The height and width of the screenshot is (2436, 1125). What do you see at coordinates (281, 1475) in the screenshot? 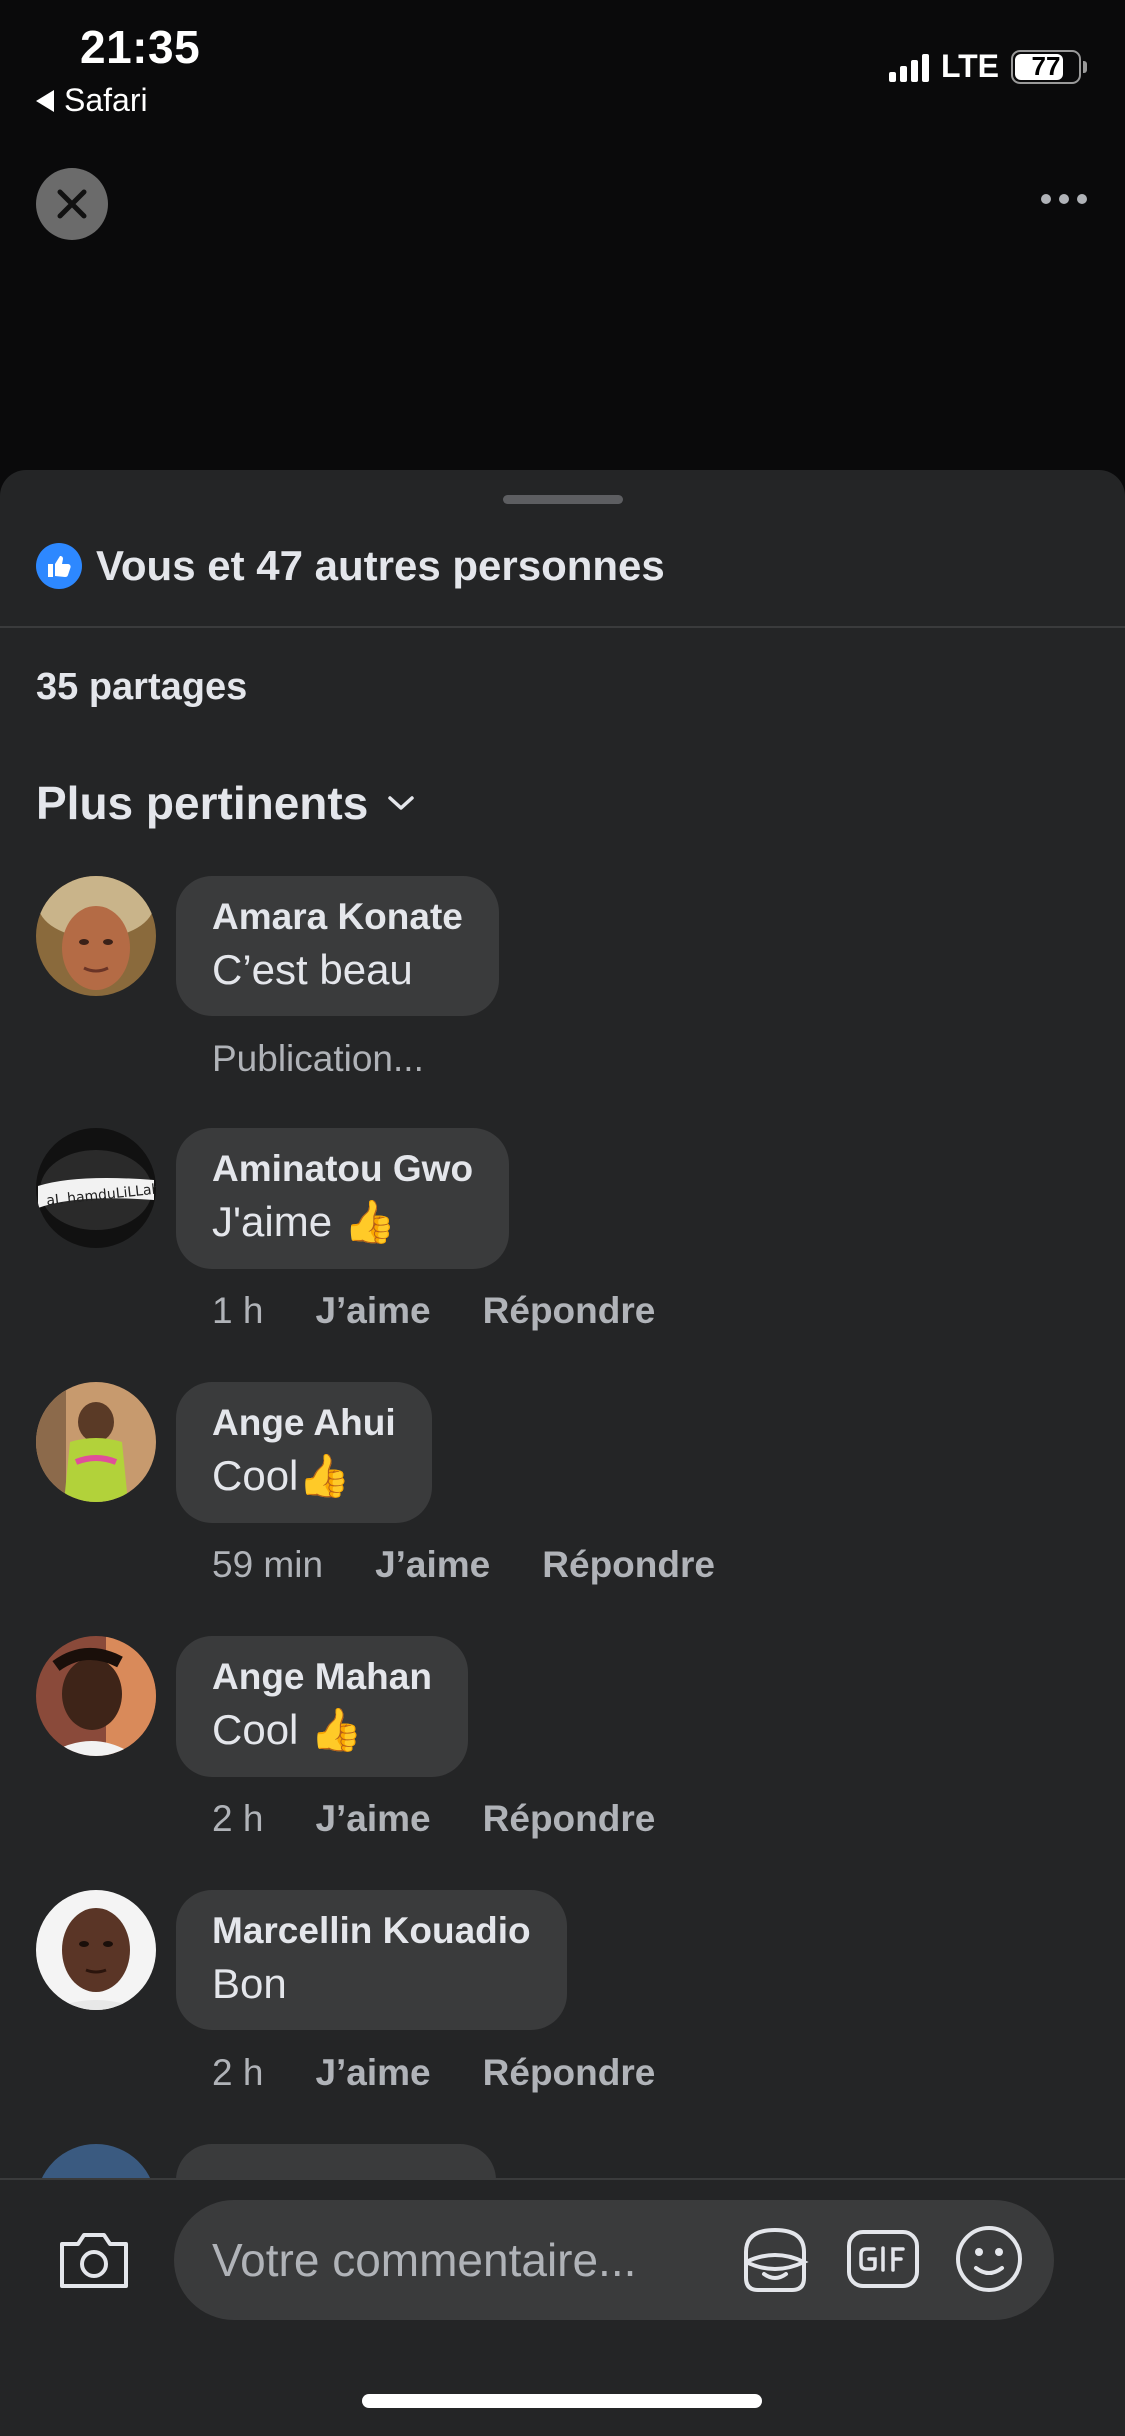
I see `comment-text: Cool👍` at bounding box center [281, 1475].